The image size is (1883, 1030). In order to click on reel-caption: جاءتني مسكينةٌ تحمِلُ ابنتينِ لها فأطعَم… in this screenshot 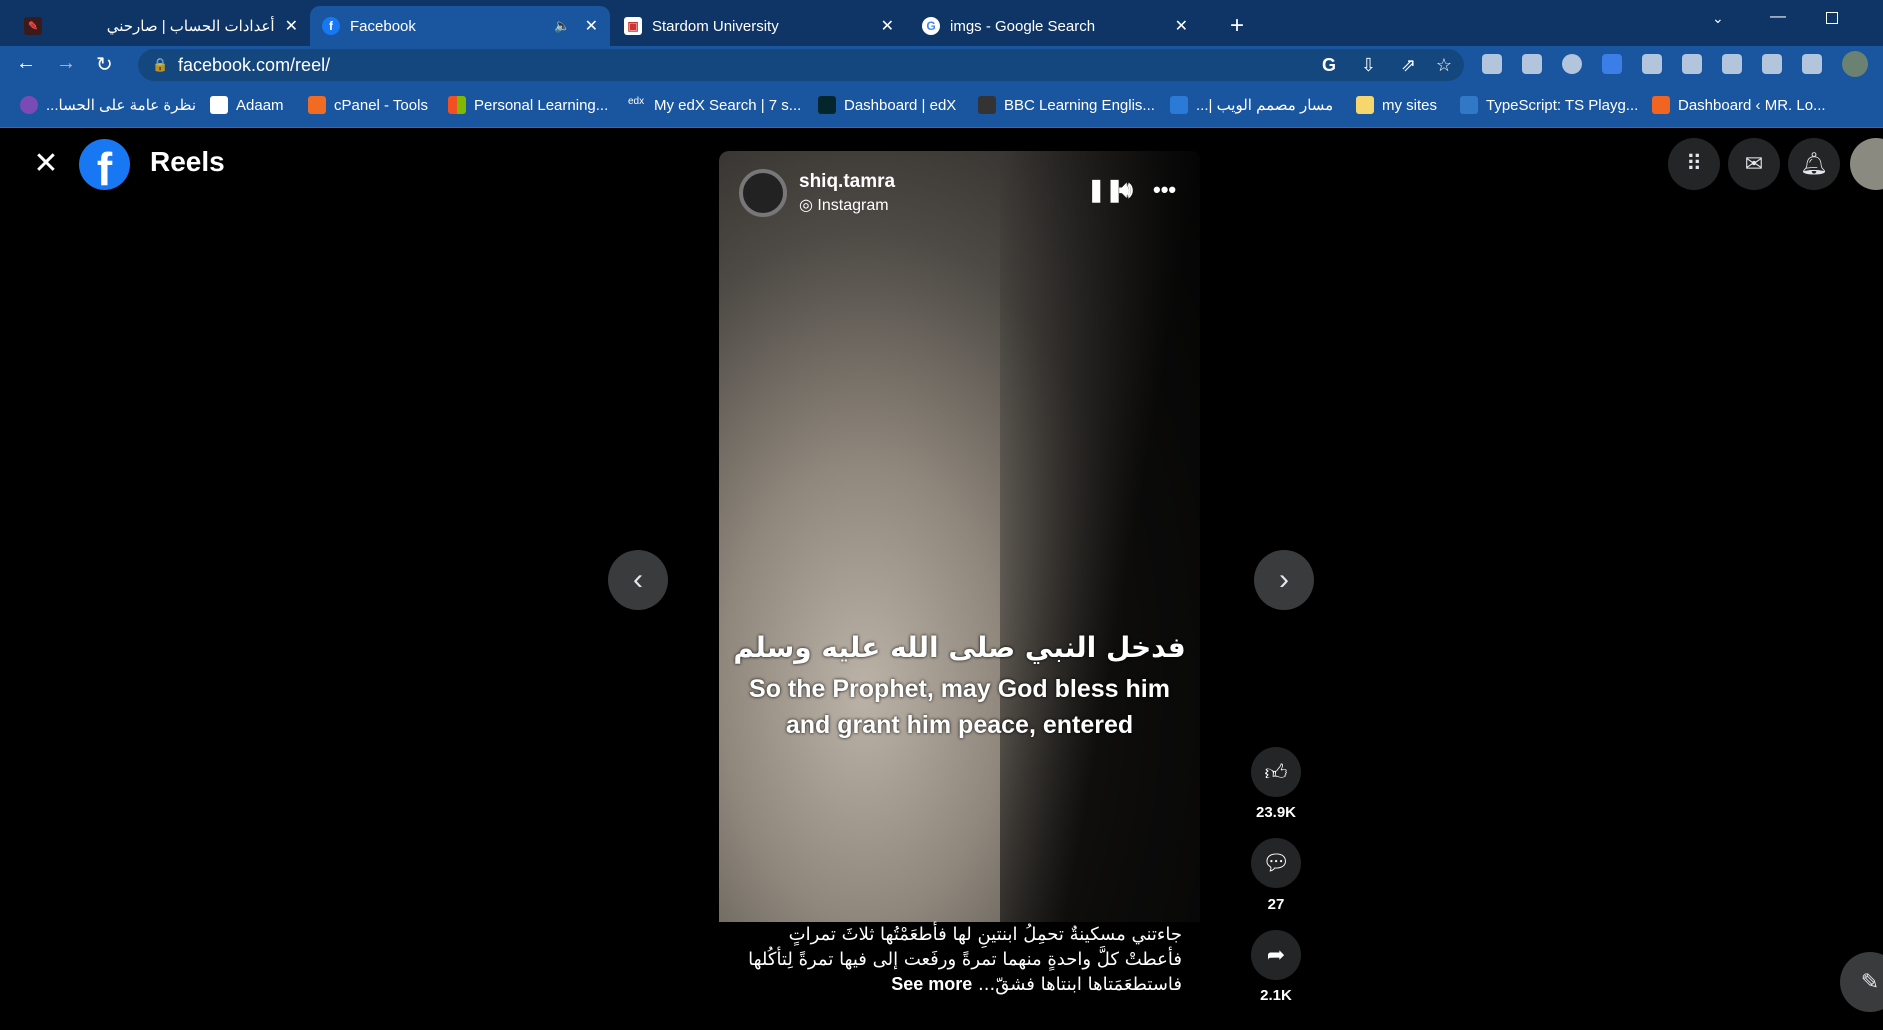, I will do `click(956, 959)`.